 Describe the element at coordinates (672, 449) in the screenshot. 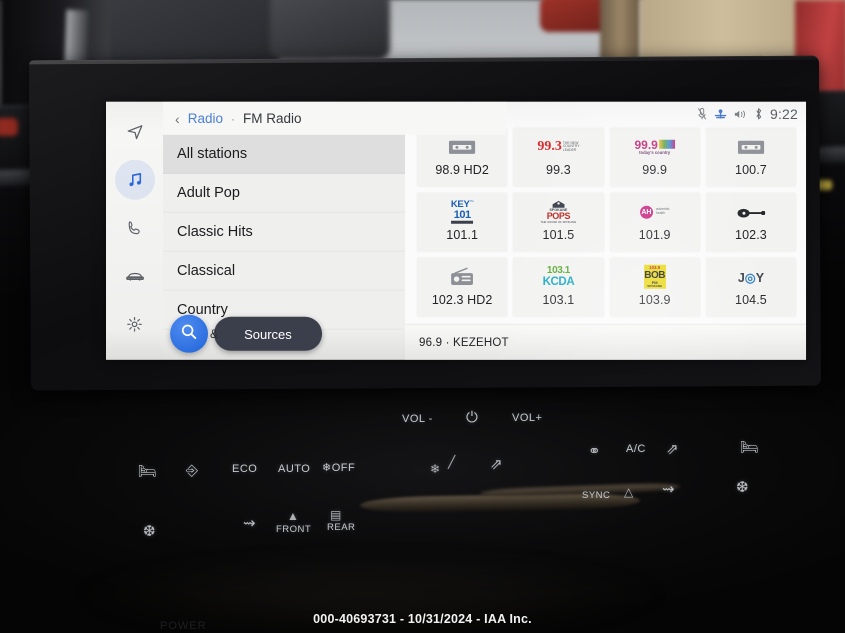

I see `airflow-face-icon: ⇗` at that location.